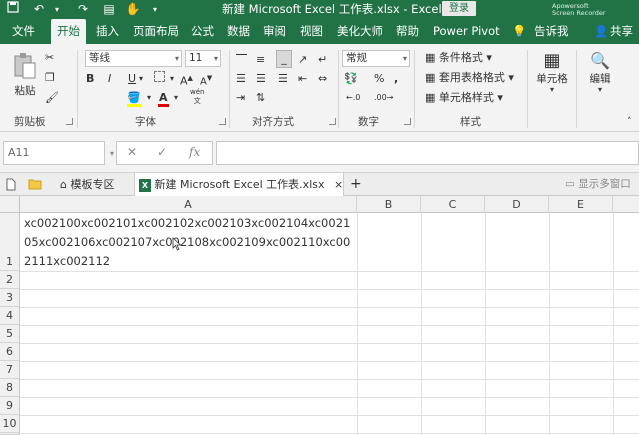 The height and width of the screenshot is (435, 639). Describe the element at coordinates (10, 370) in the screenshot. I see `row-header-7: 7` at that location.